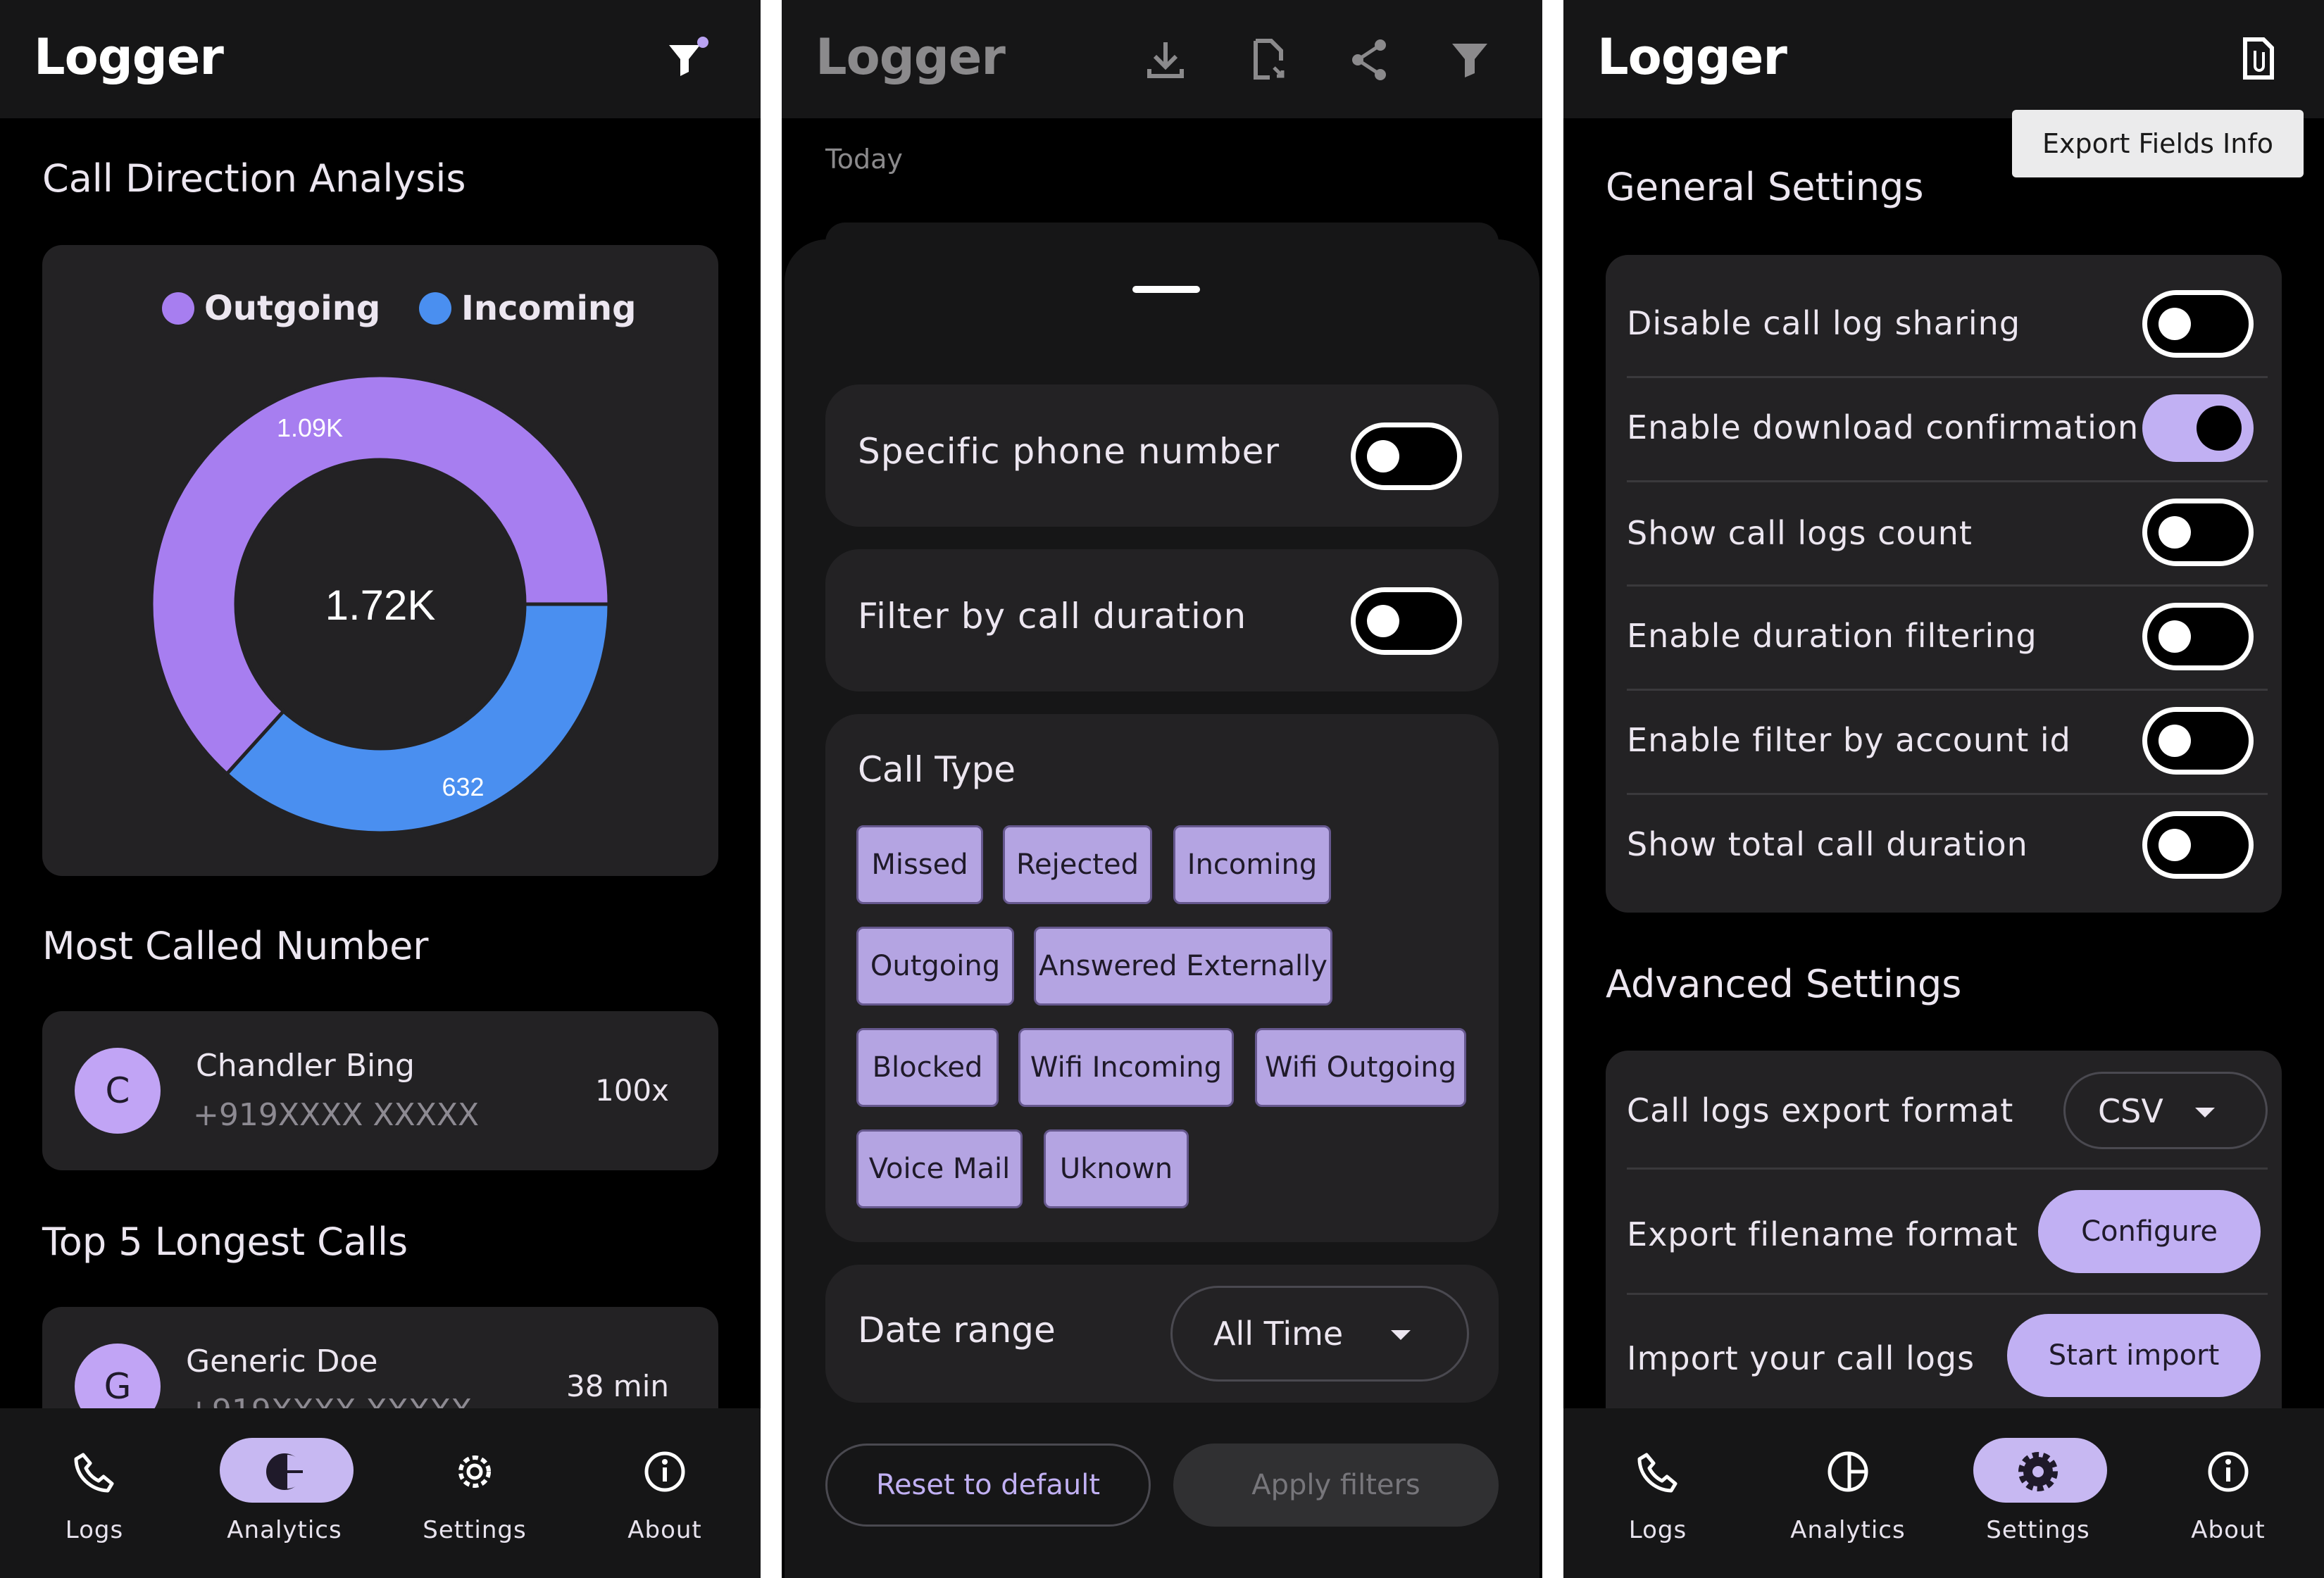 Image resolution: width=2324 pixels, height=1578 pixels. What do you see at coordinates (927, 1067) in the screenshot?
I see `chip-blocked: Blocked` at bounding box center [927, 1067].